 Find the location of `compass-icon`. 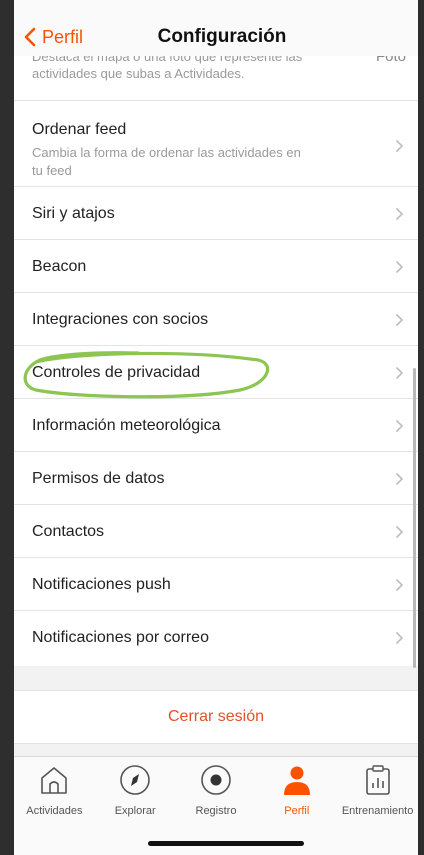

compass-icon is located at coordinates (135, 780).